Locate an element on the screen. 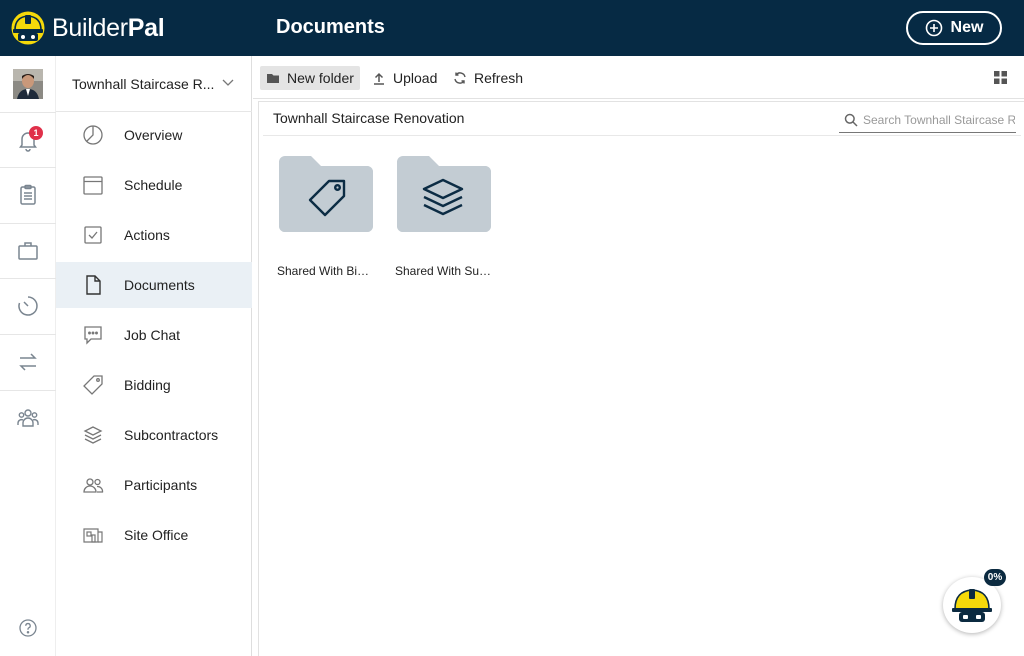  swap-arrows-icon is located at coordinates (28, 361).